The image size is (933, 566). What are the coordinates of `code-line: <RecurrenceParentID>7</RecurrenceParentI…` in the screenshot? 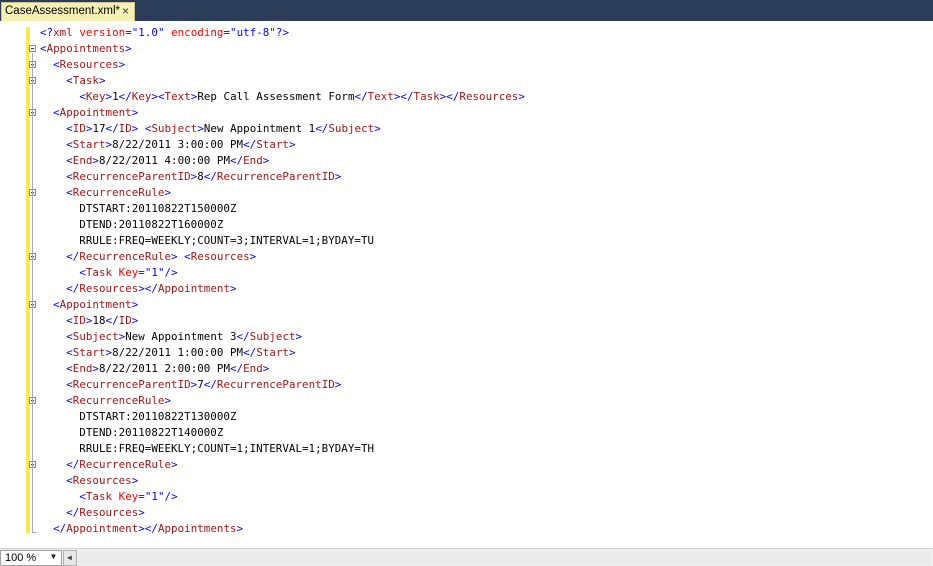 It's located at (190, 385).